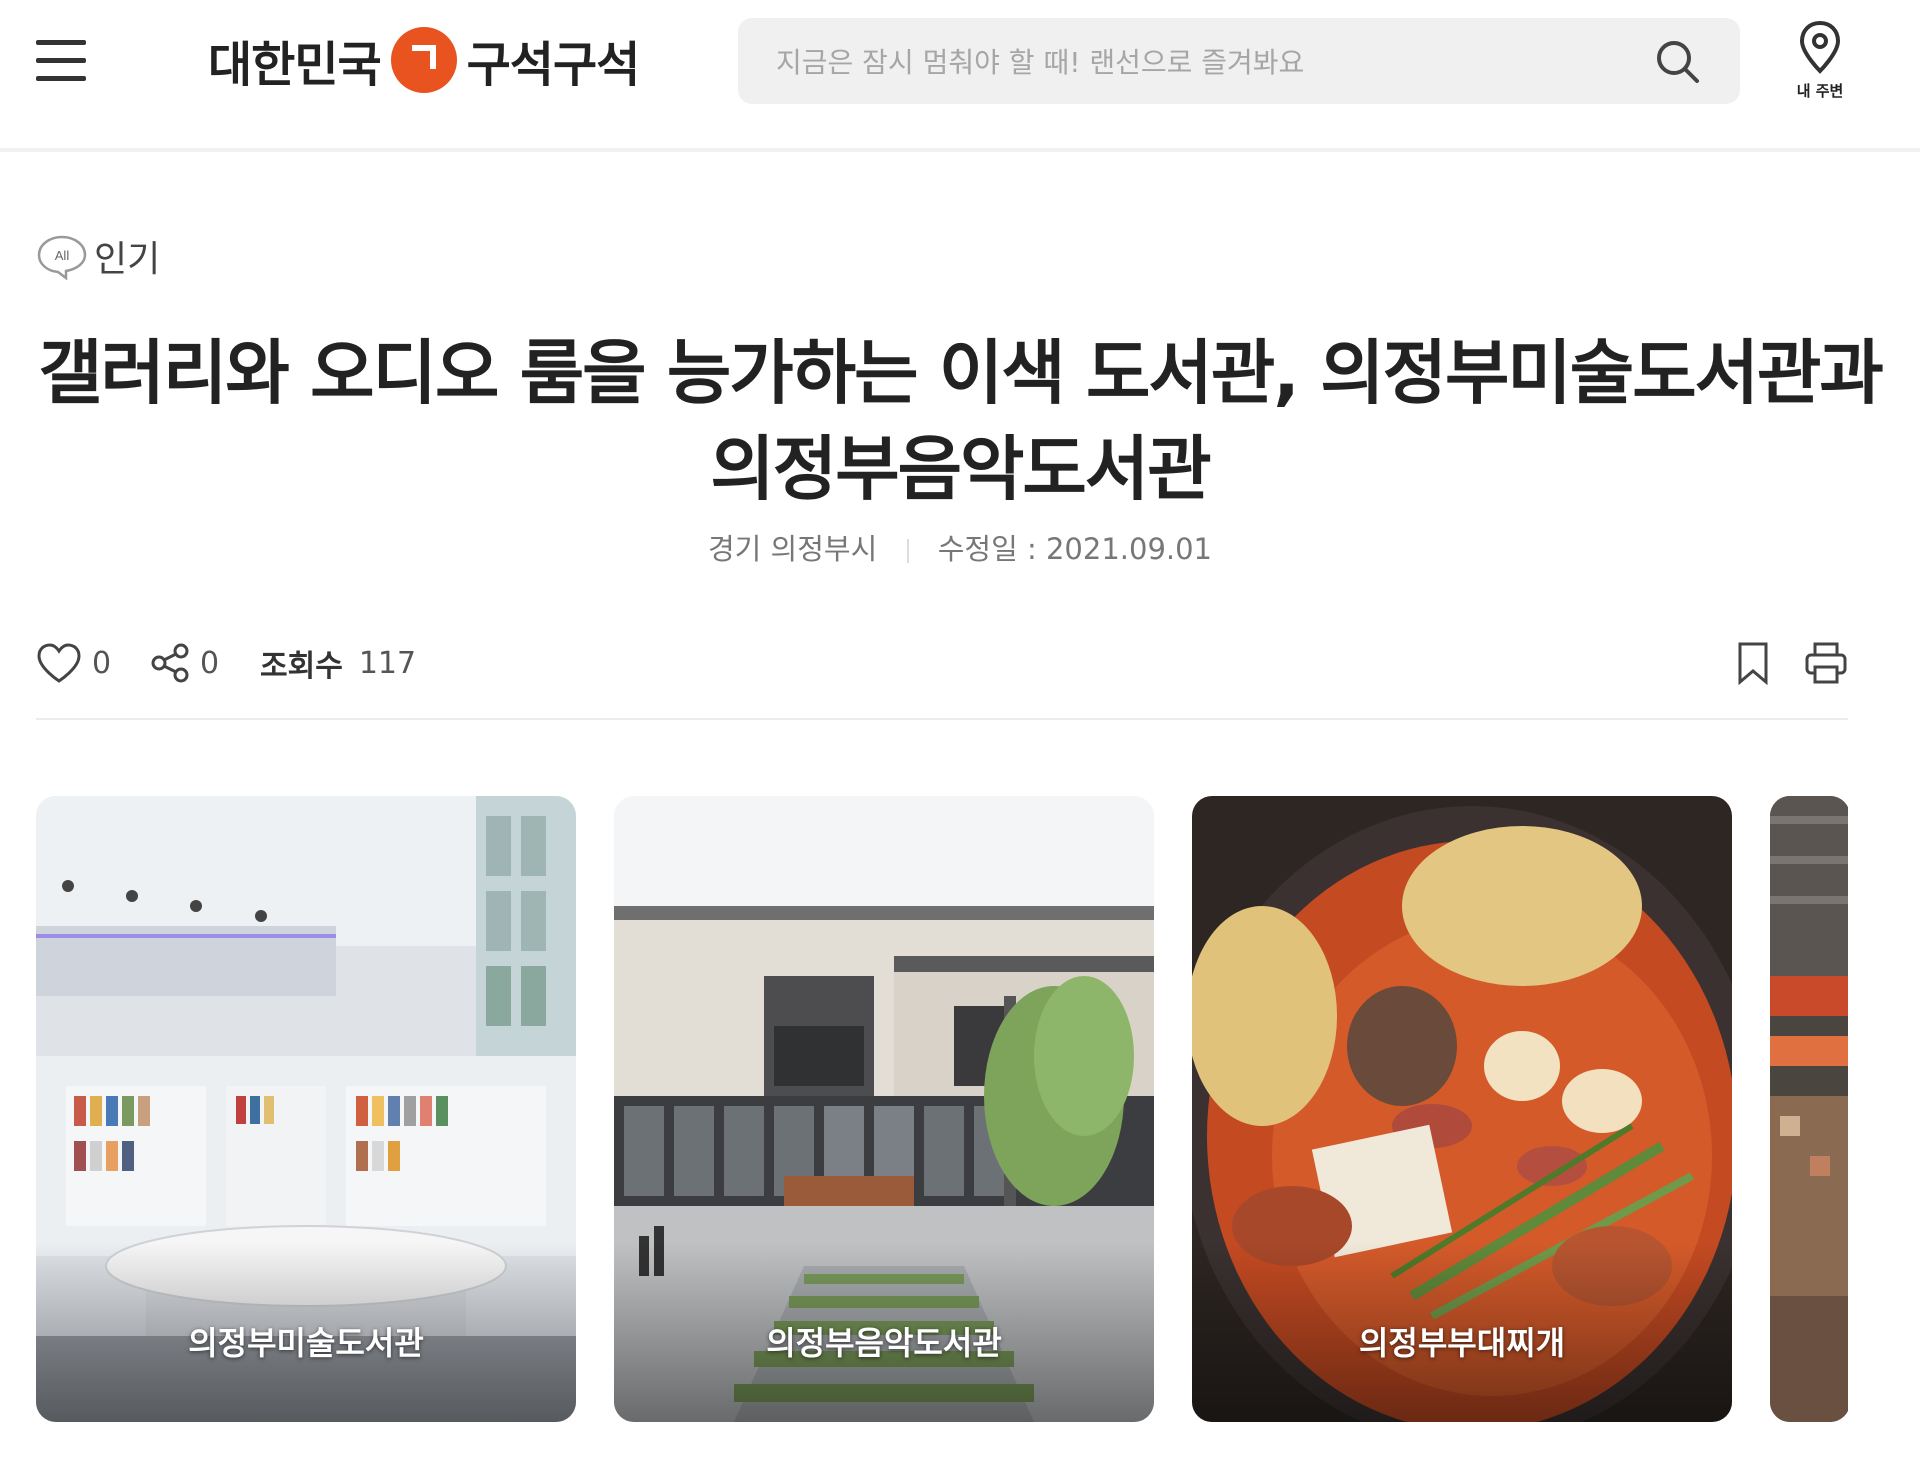  I want to click on photo-card: 의정부부대찌개, so click(1462, 1109).